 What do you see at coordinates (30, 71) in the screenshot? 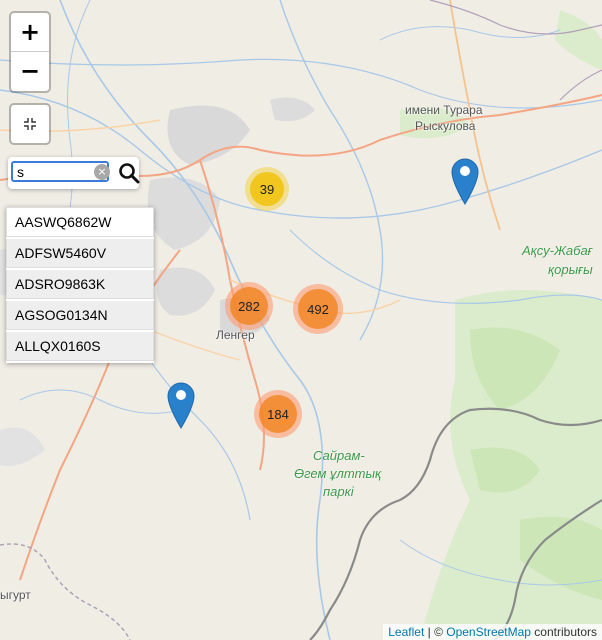
I see `zoom-out-button: −` at bounding box center [30, 71].